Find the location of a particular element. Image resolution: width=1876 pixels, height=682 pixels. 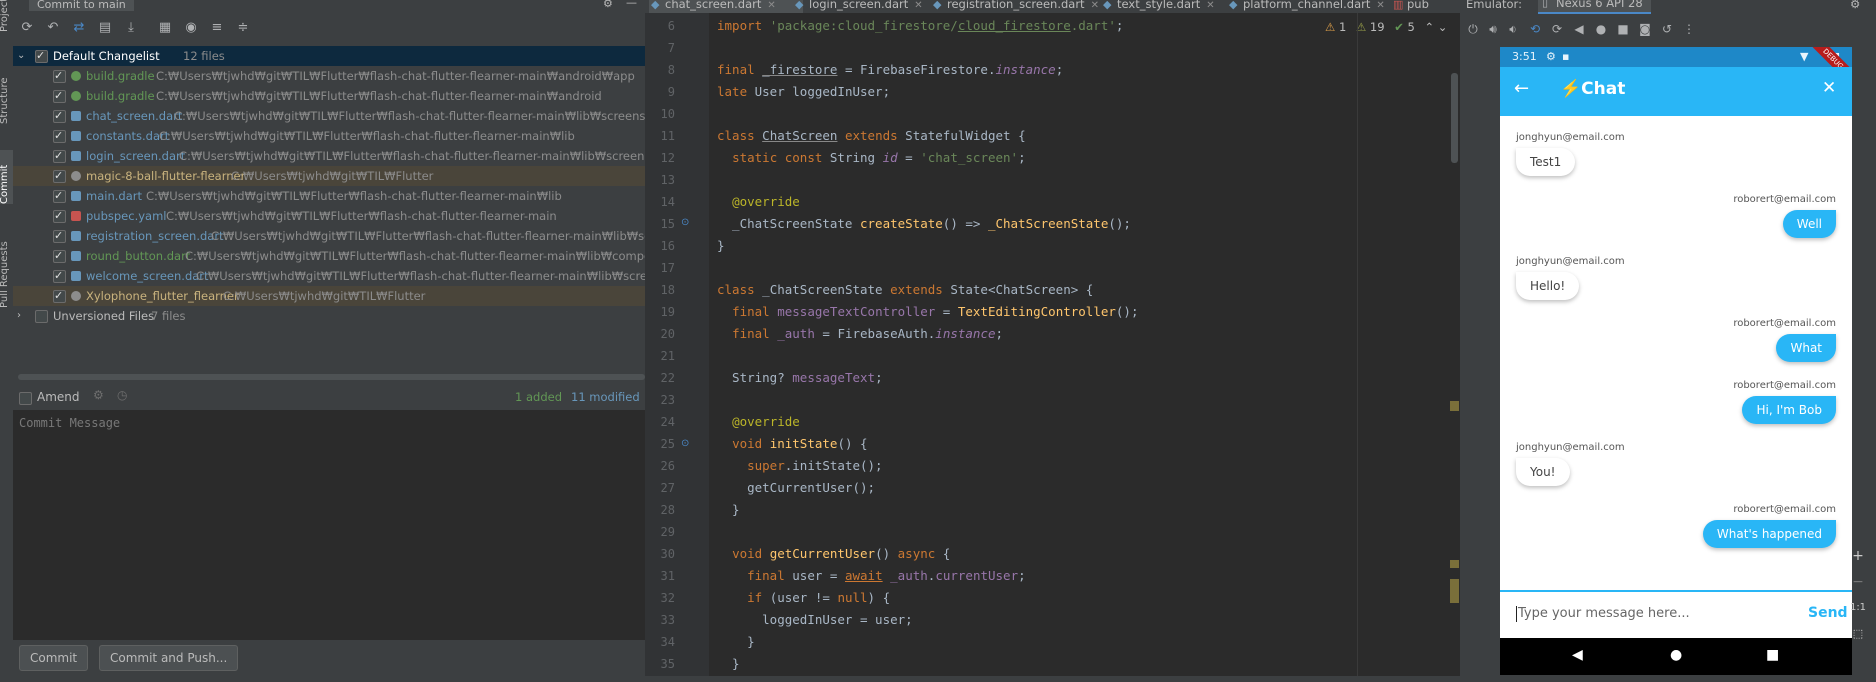

volume-down-icon: 🔉︎ is located at coordinates (1513, 29).